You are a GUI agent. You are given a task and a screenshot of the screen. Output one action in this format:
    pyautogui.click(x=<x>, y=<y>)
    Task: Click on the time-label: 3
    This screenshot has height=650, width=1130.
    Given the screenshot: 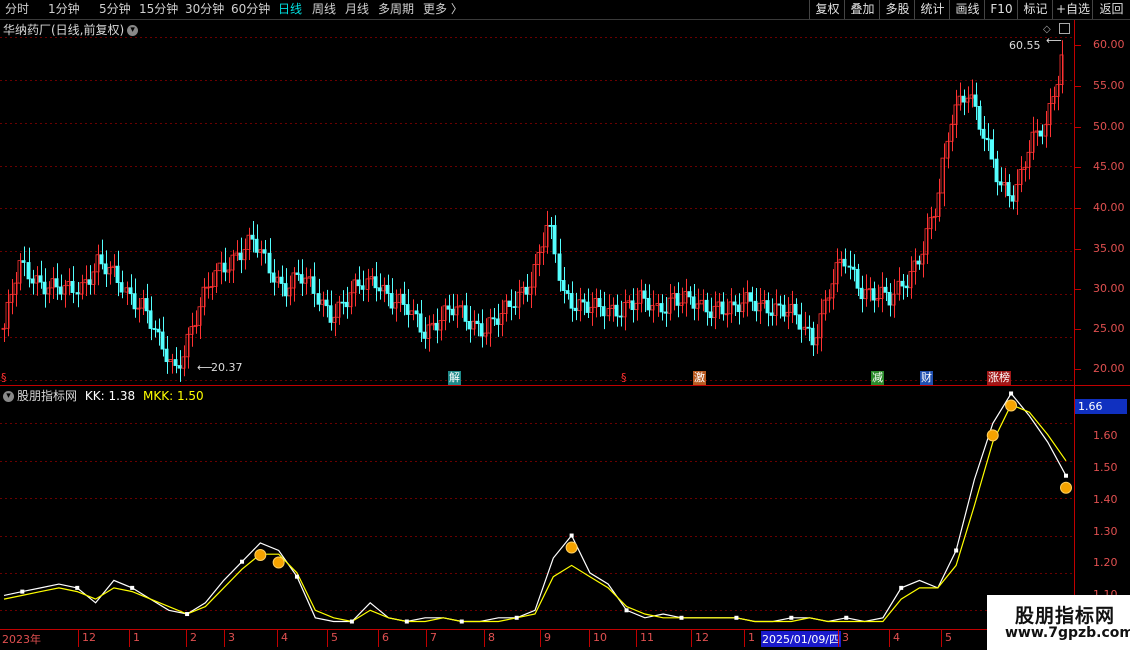 What is the action you would take?
    pyautogui.click(x=845, y=637)
    